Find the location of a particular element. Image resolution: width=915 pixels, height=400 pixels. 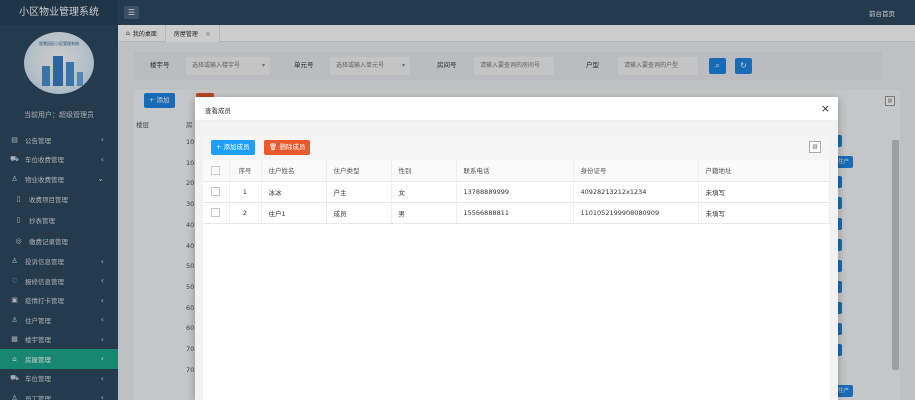

column-name: 住户姓名 is located at coordinates (294, 171).